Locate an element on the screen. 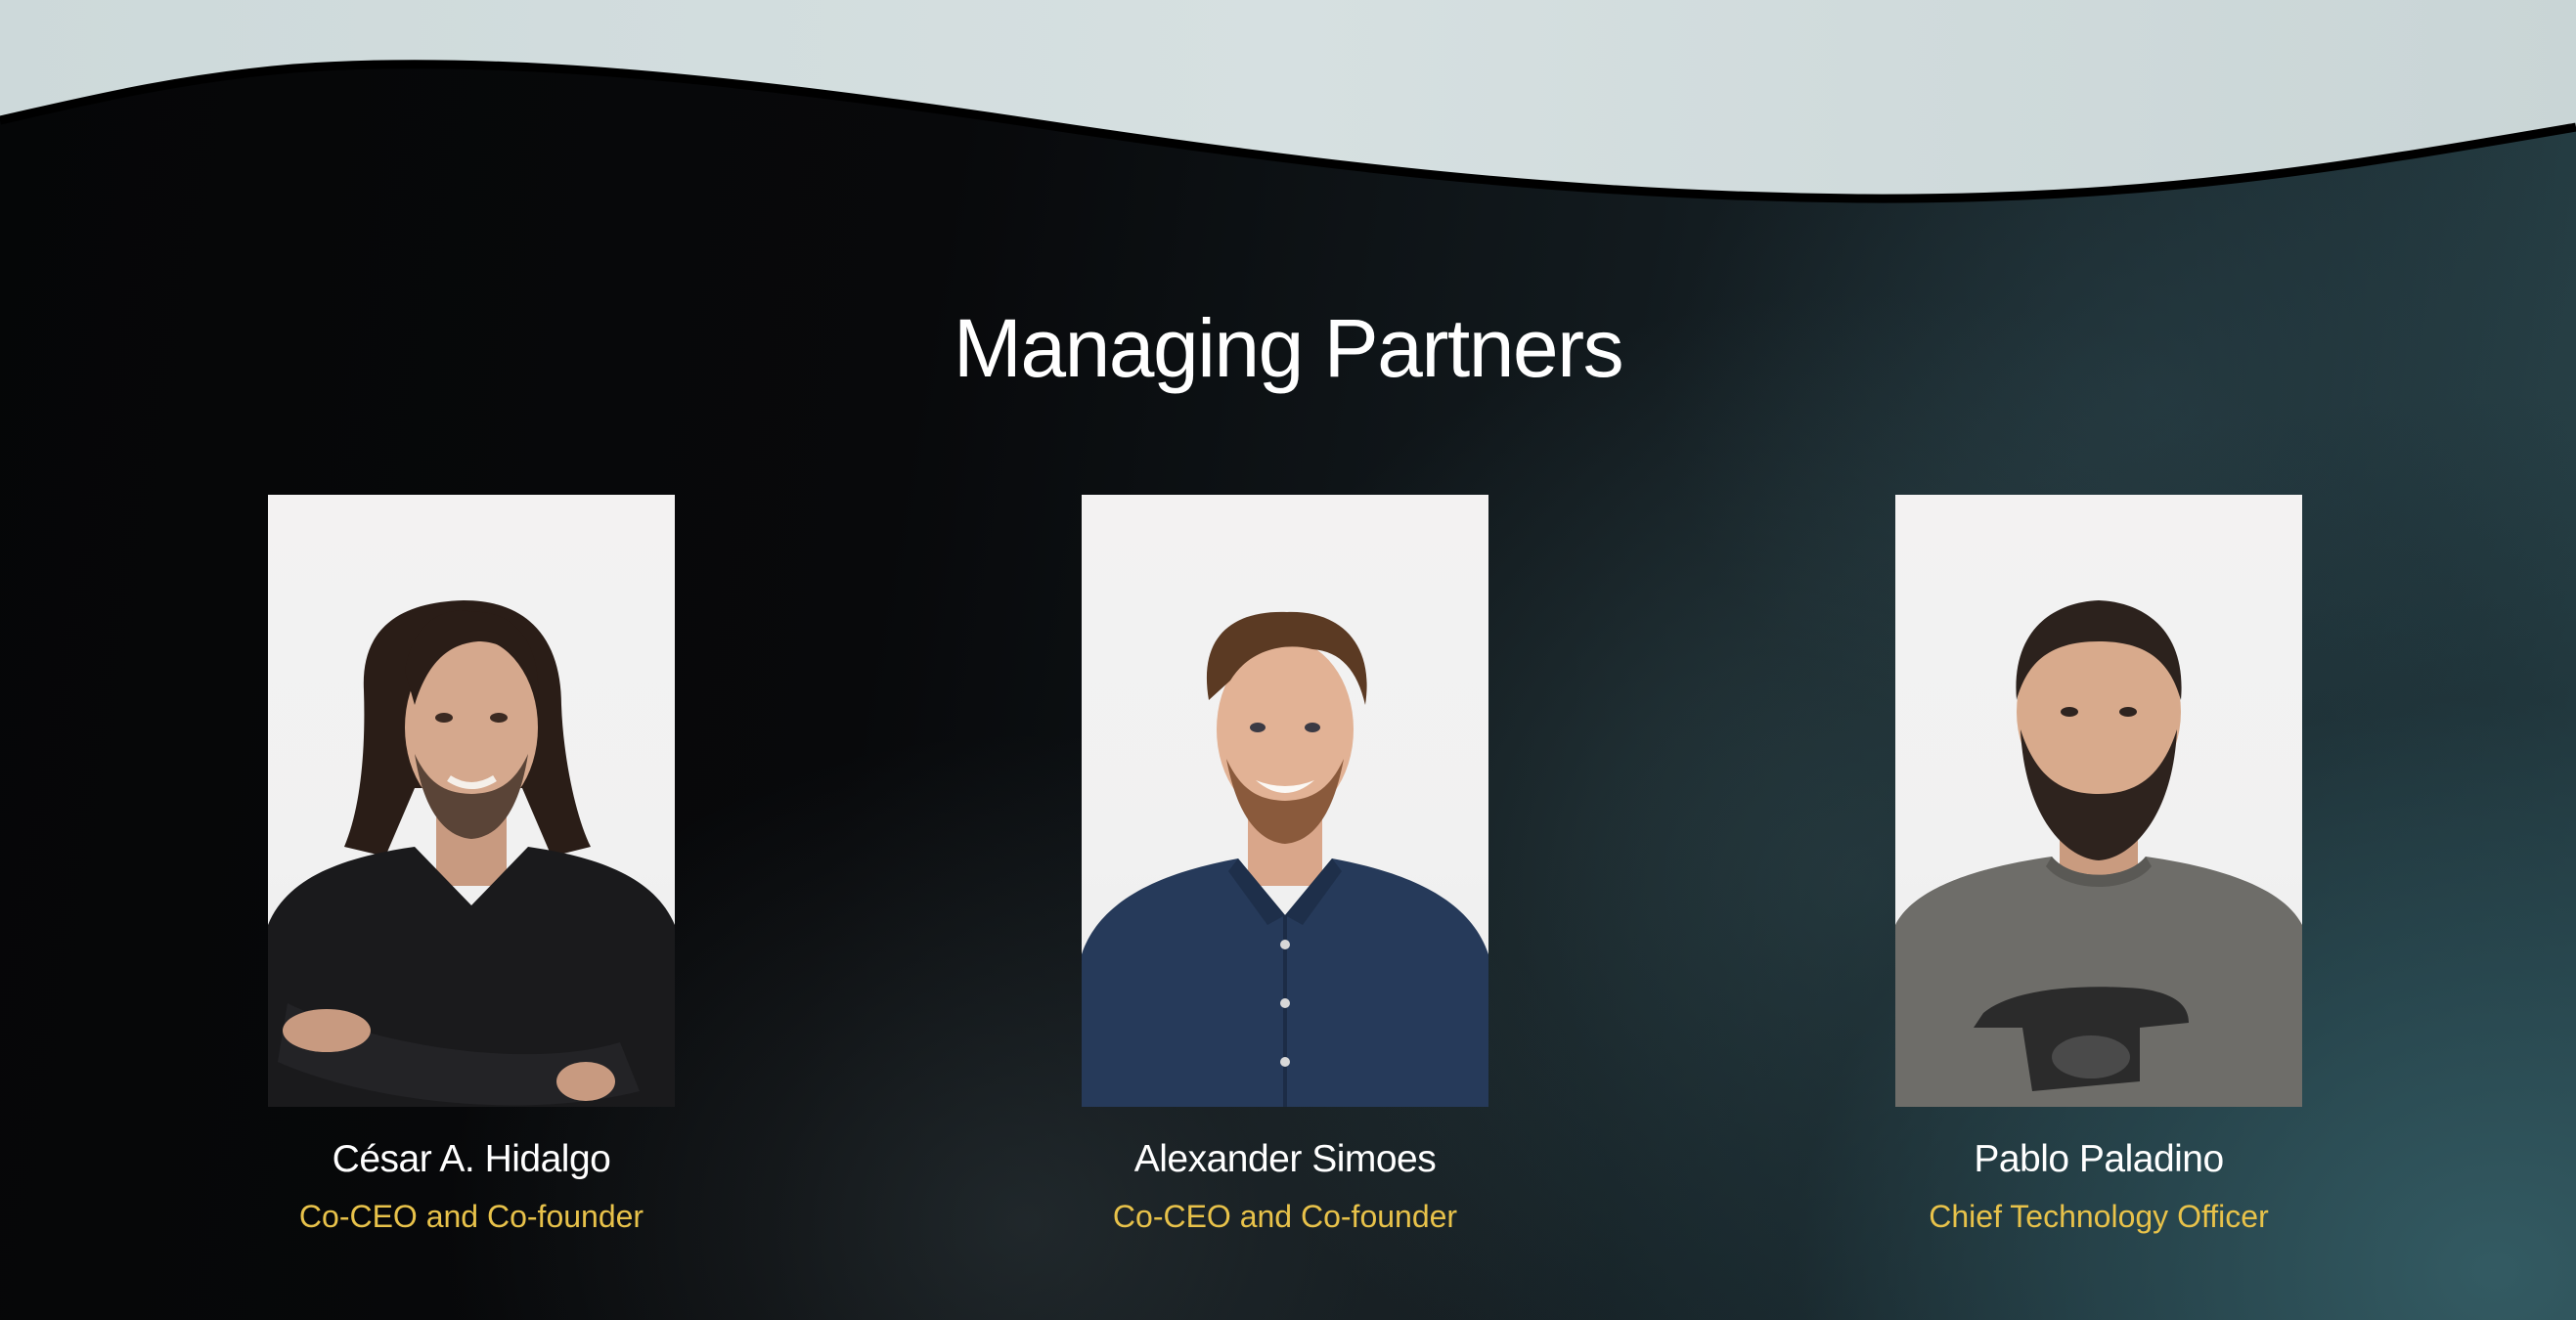  partner-card: Alexander Simoes Co-CEO and Co-founder is located at coordinates (1285, 864).